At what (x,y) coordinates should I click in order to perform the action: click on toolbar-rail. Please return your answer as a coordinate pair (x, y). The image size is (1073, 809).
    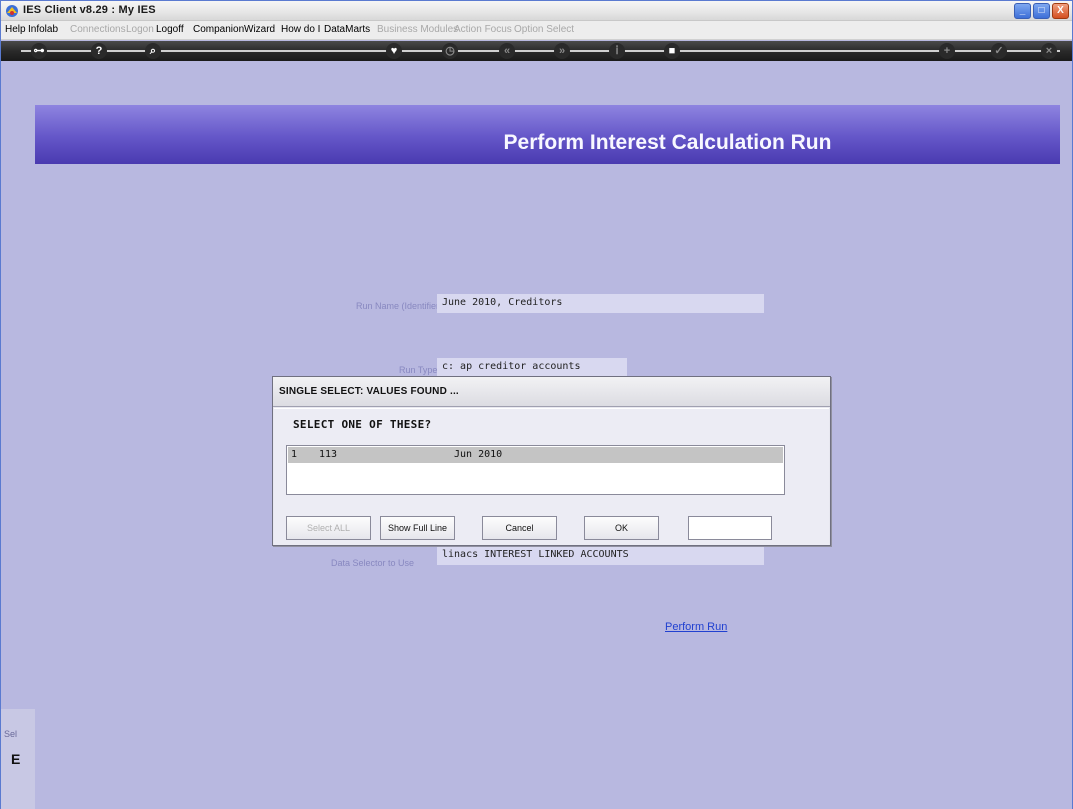
    Looking at the image, I should click on (540, 51).